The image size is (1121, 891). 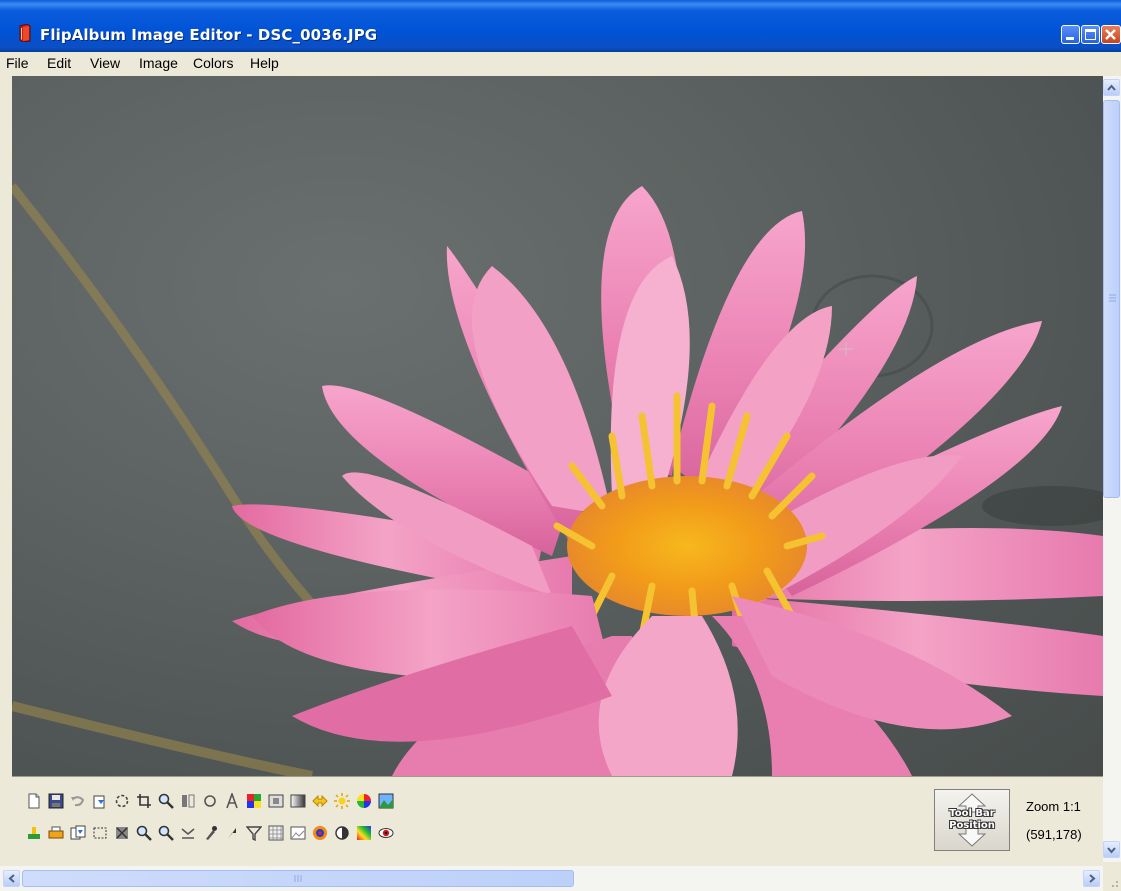 I want to click on stamp-button, so click(x=34, y=833).